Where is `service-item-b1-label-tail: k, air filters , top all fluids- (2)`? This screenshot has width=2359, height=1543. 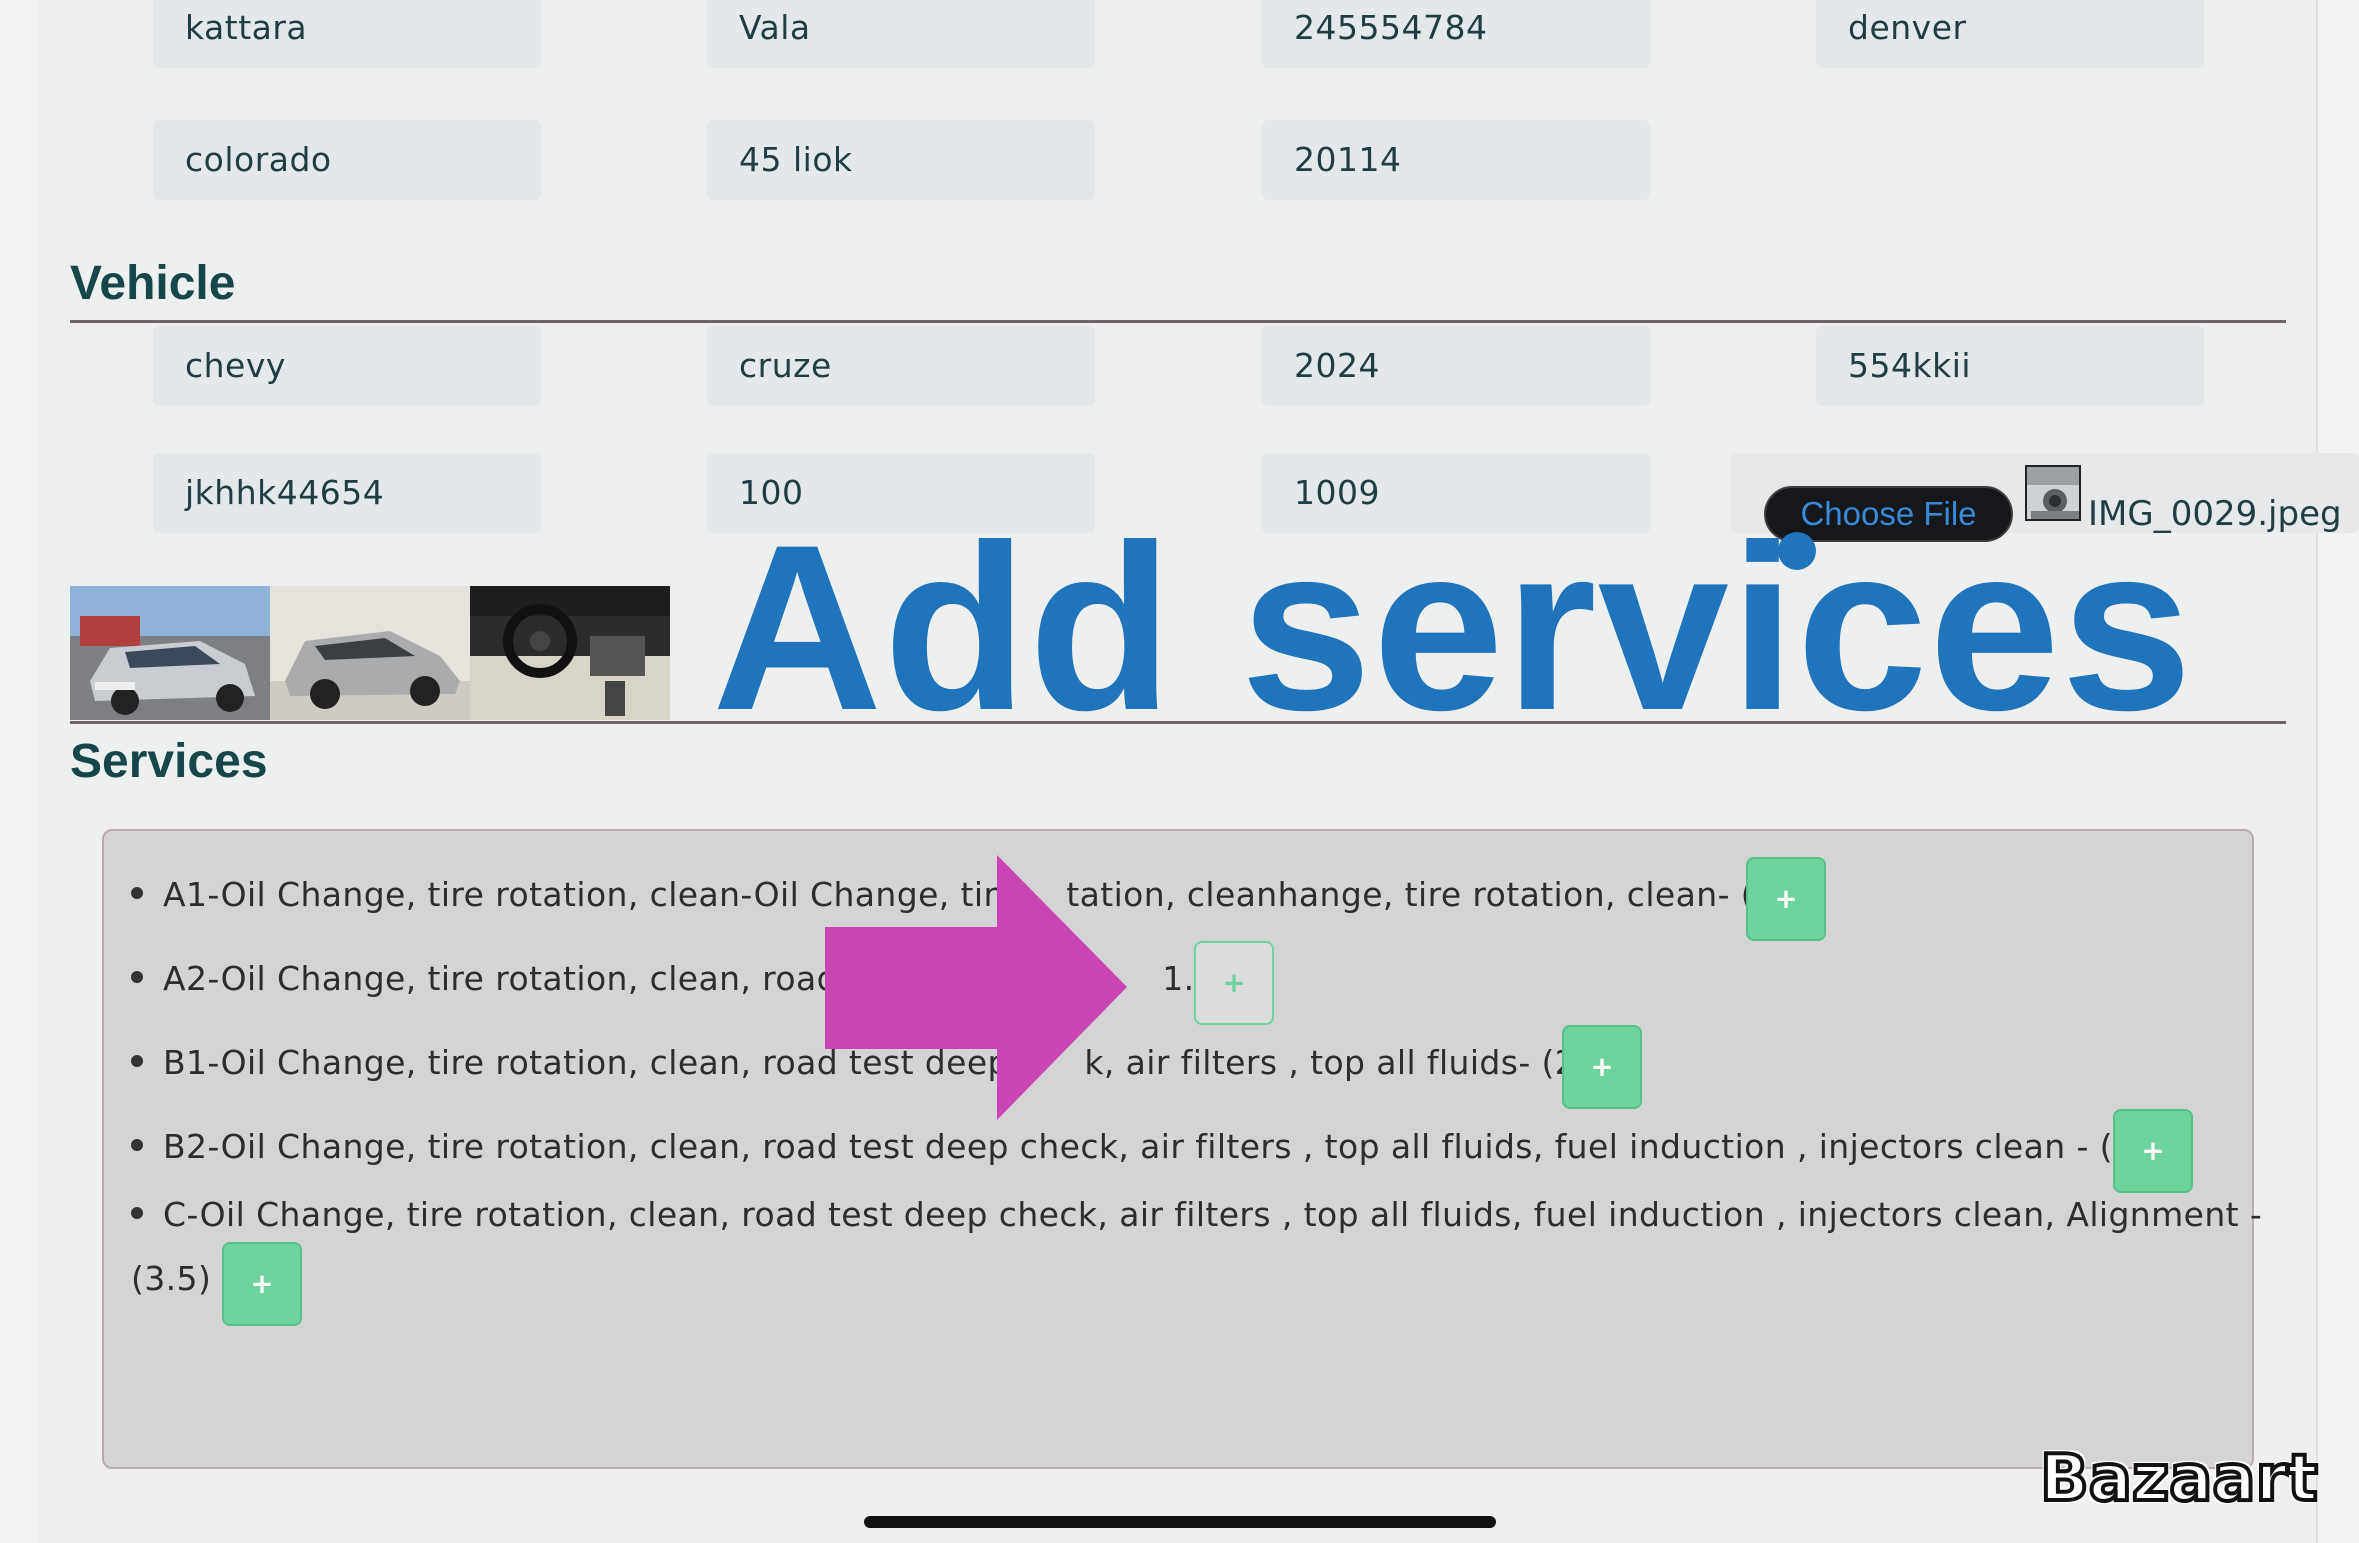 service-item-b1-label-tail: k, air filters , top all fluids- (2) is located at coordinates (1337, 1062).